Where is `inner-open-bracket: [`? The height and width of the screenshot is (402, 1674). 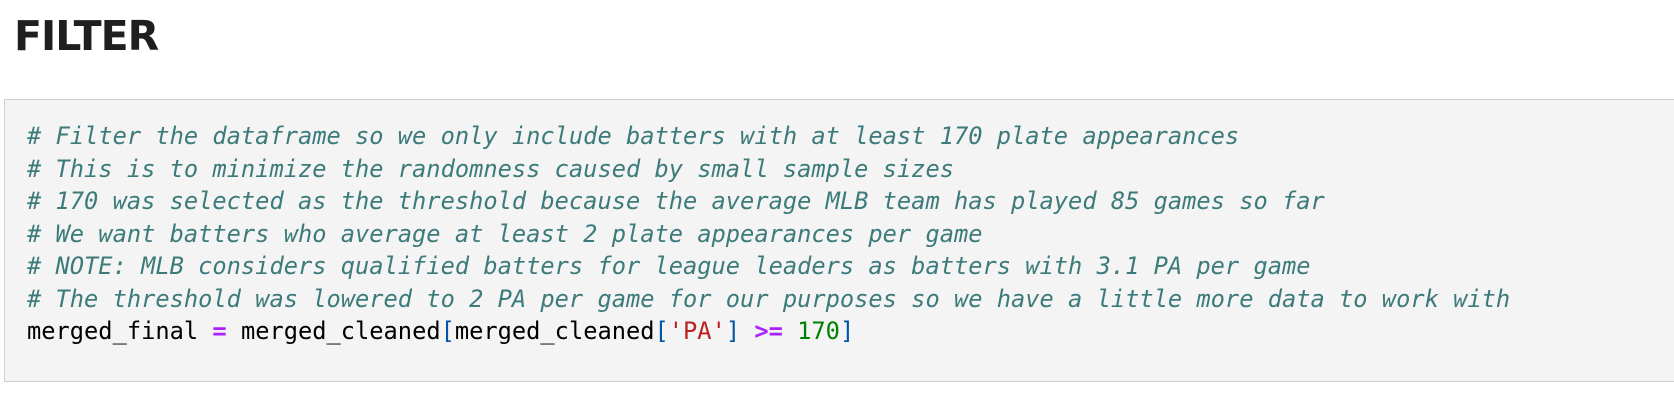 inner-open-bracket: [ is located at coordinates (661, 331).